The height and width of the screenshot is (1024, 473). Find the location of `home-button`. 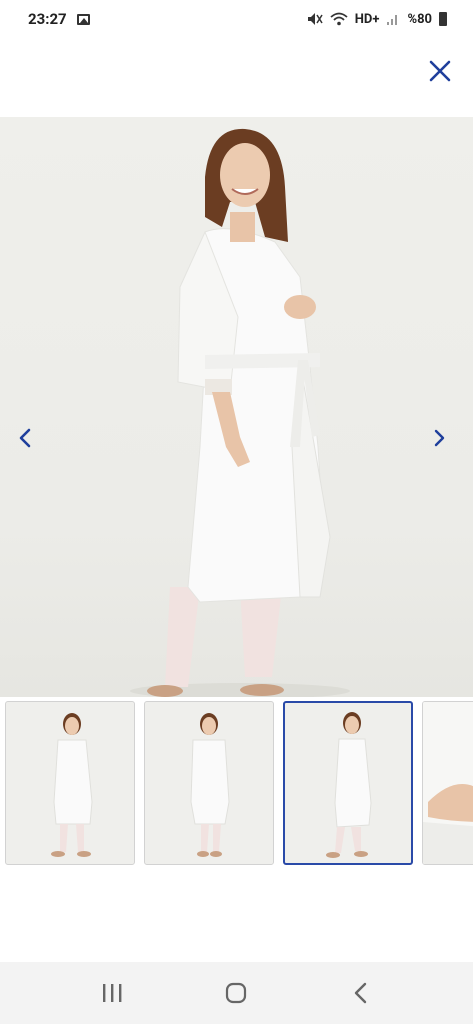

home-button is located at coordinates (236, 993).